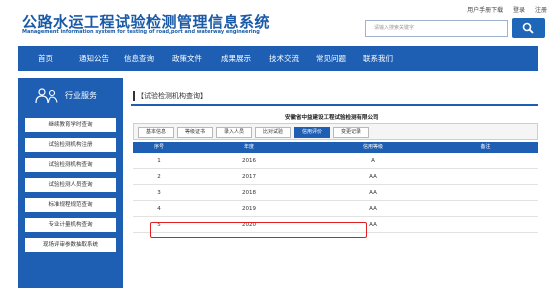  I want to click on tab-registered-personnel: 录入人员, so click(234, 132).